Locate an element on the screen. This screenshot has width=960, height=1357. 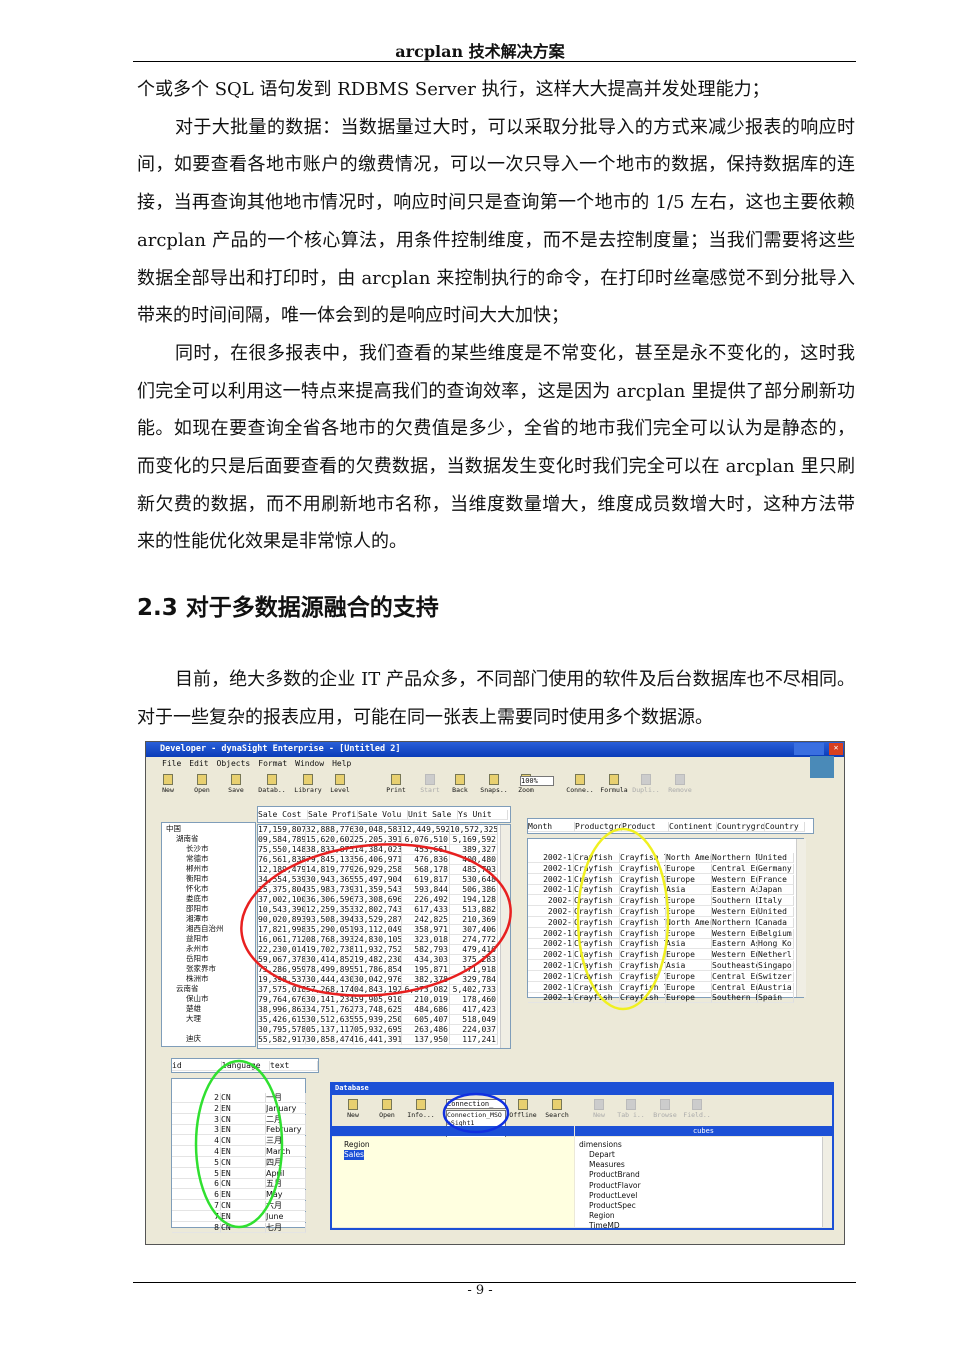
green-highlight-ellipse is located at coordinates (239, 1144).